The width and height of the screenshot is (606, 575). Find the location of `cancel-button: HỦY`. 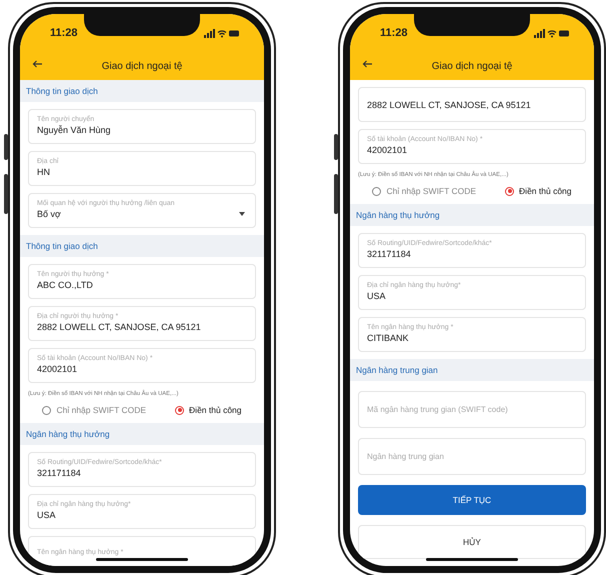

cancel-button: HỦY is located at coordinates (472, 542).